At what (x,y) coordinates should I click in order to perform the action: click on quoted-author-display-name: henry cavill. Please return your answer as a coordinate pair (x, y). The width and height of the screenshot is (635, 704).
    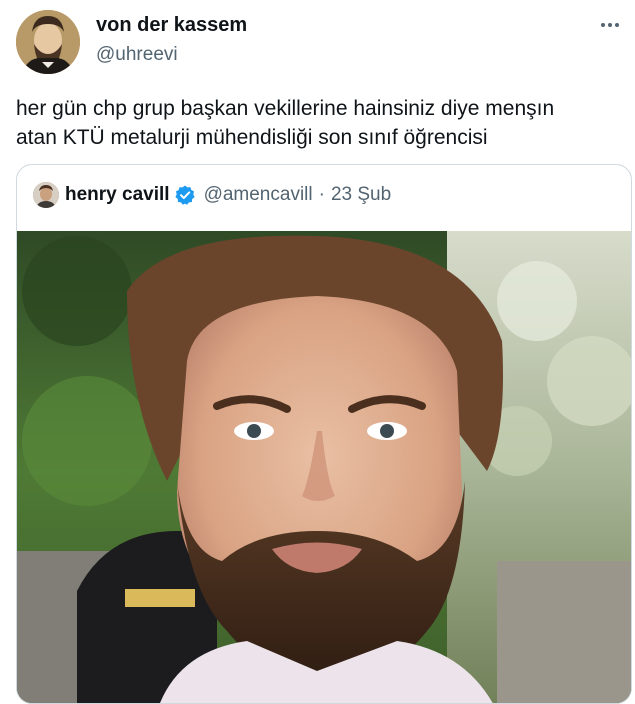
    Looking at the image, I should click on (117, 195).